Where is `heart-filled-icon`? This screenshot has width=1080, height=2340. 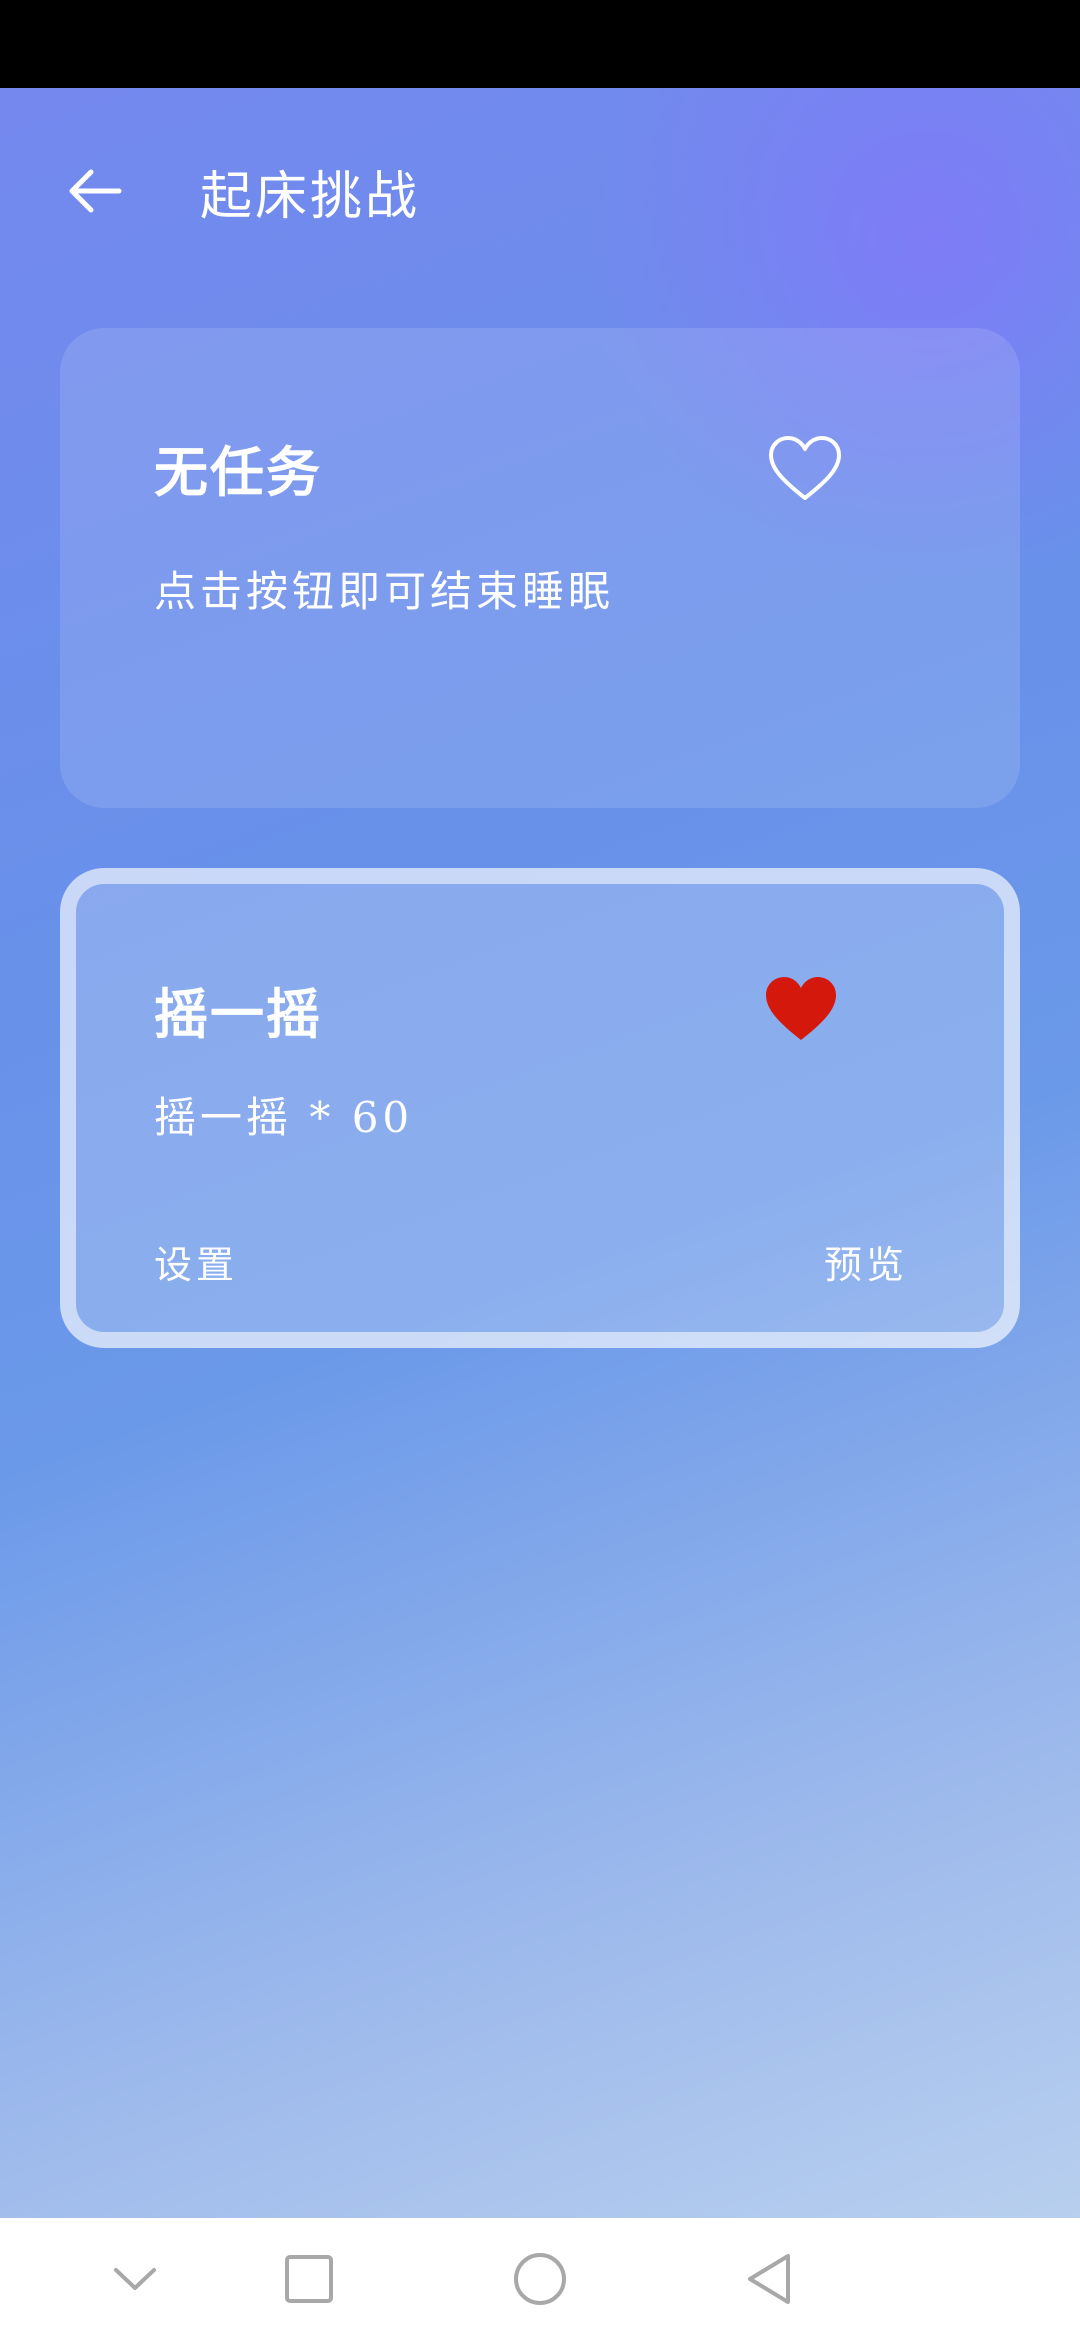 heart-filled-icon is located at coordinates (801, 1008).